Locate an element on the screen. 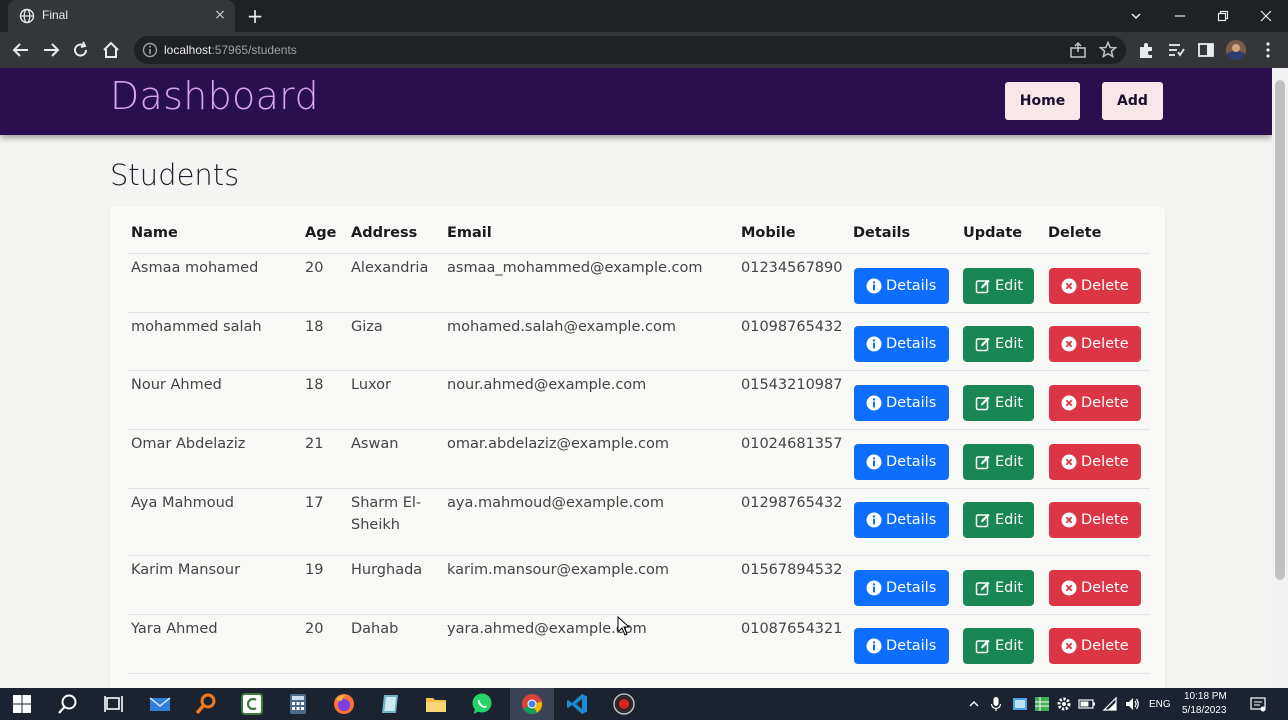  restore-button is located at coordinates (1223, 16).